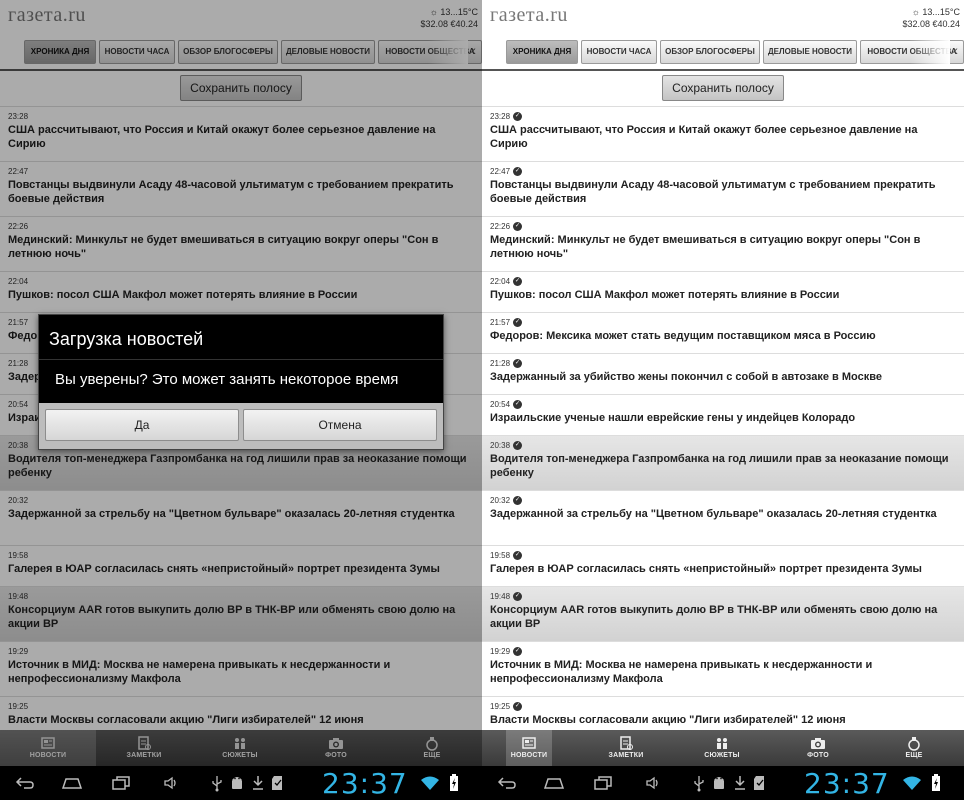 The image size is (964, 800). I want to click on download-icon, so click(740, 783).